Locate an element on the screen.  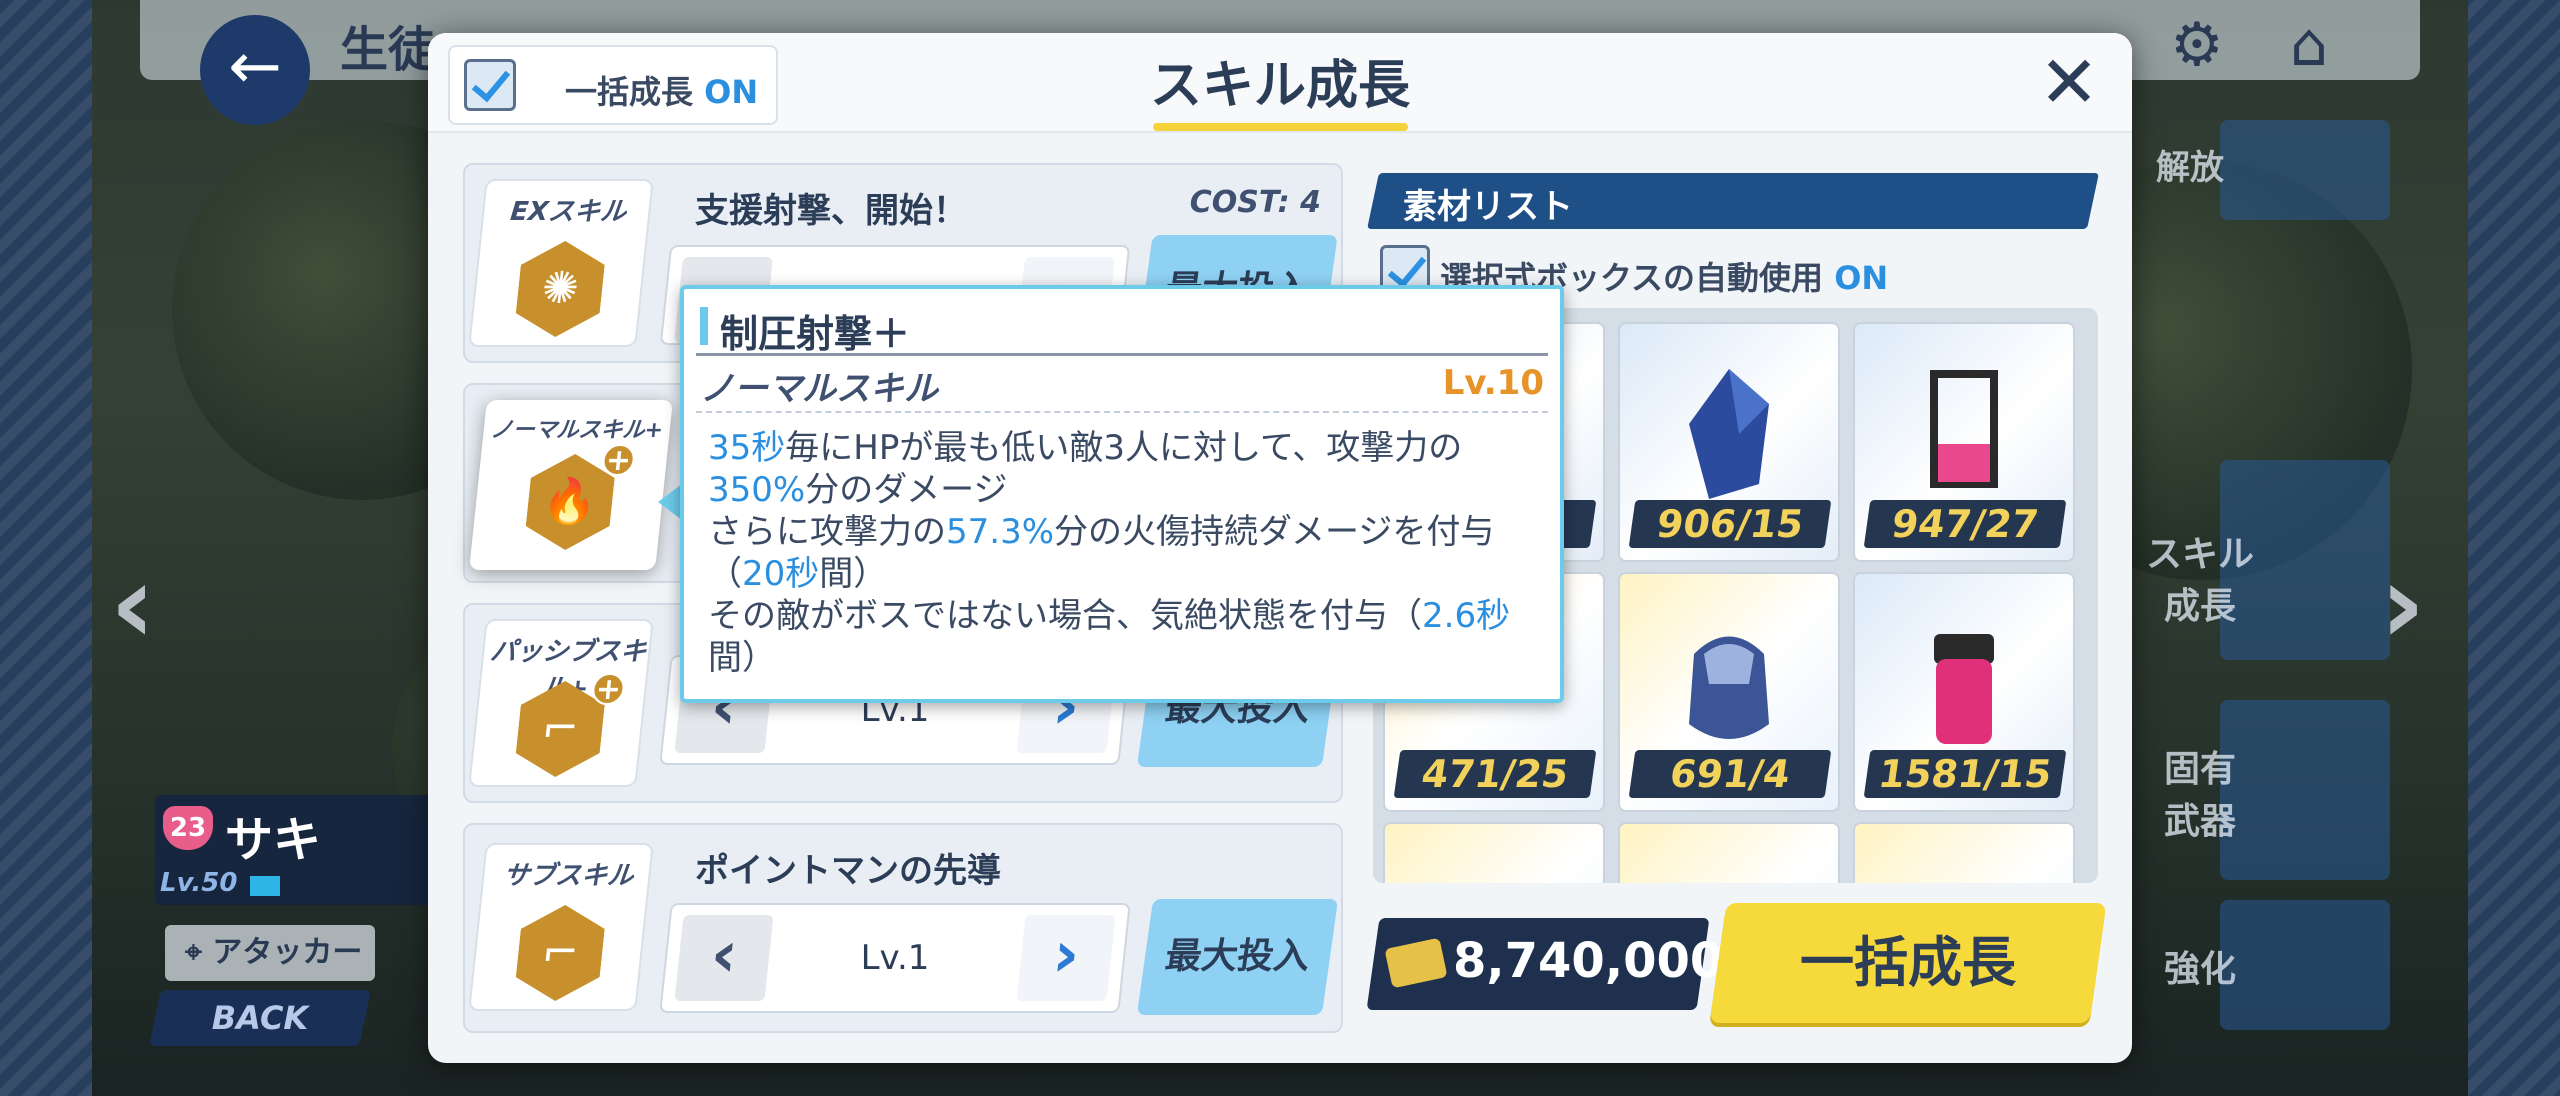
material-count: 906/15 is located at coordinates (1730, 524).